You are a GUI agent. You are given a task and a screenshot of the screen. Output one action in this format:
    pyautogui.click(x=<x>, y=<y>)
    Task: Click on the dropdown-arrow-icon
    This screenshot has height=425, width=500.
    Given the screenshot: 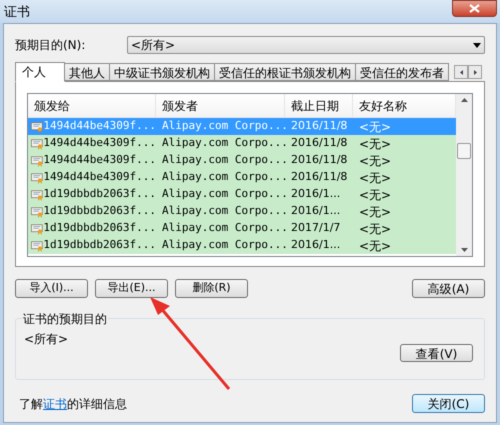 What is the action you would take?
    pyautogui.click(x=477, y=45)
    